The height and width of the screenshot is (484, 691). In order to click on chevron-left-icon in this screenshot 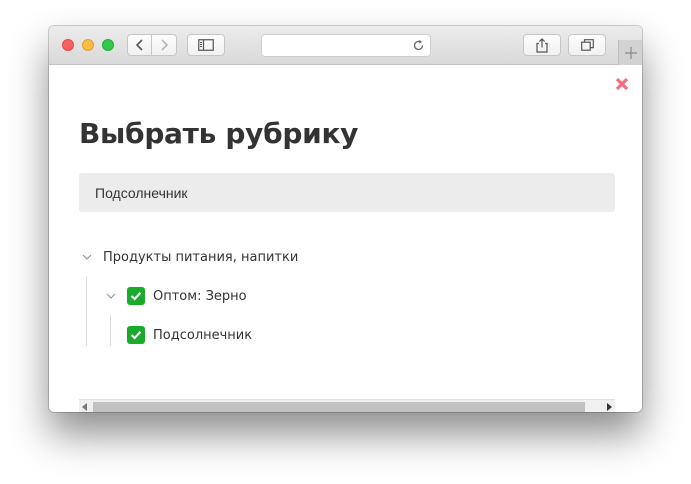, I will do `click(139, 45)`.